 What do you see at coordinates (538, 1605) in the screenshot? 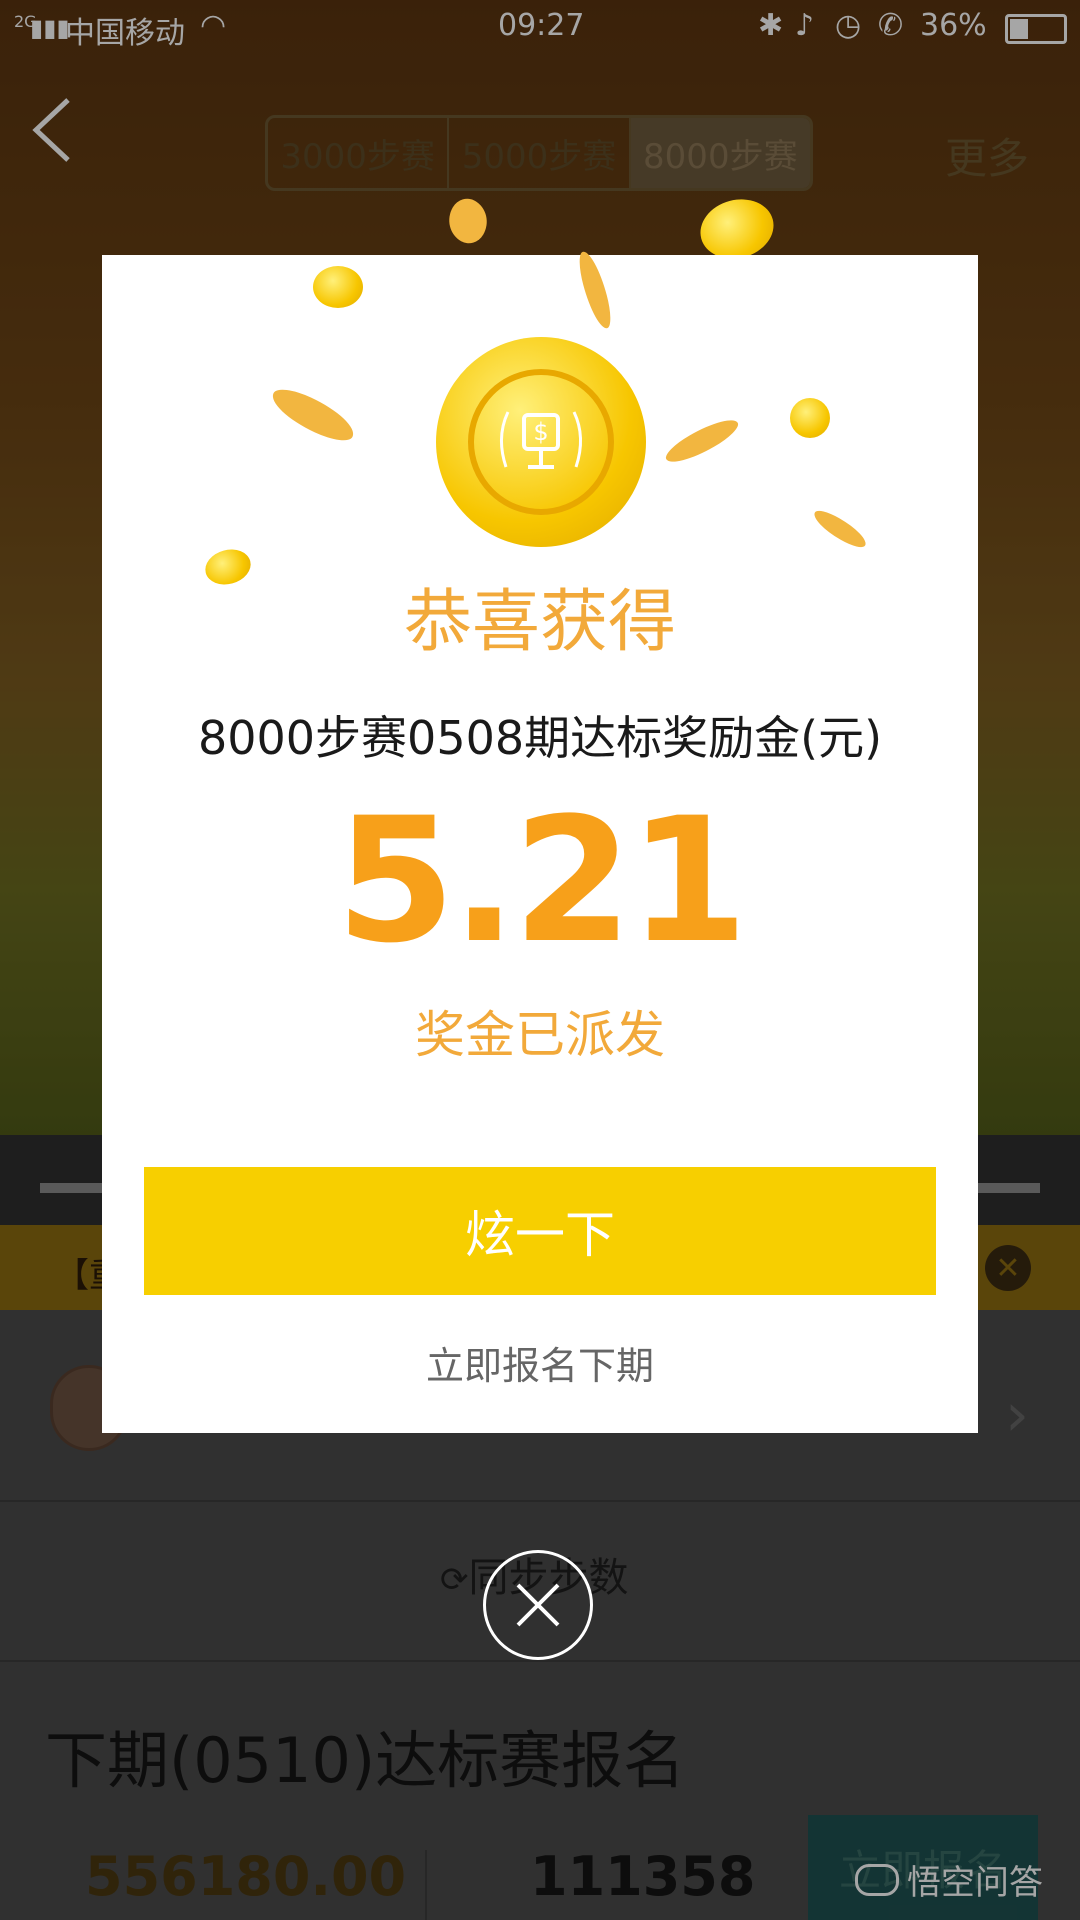
I see `modal-close-icon` at bounding box center [538, 1605].